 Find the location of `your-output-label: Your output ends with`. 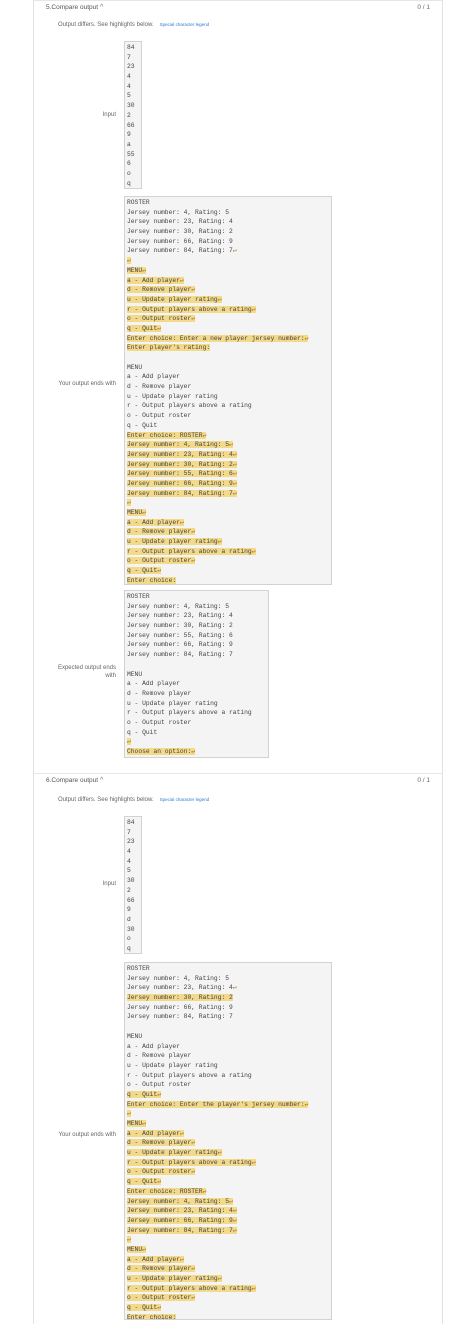

your-output-label: Your output ends with is located at coordinates (87, 1135).